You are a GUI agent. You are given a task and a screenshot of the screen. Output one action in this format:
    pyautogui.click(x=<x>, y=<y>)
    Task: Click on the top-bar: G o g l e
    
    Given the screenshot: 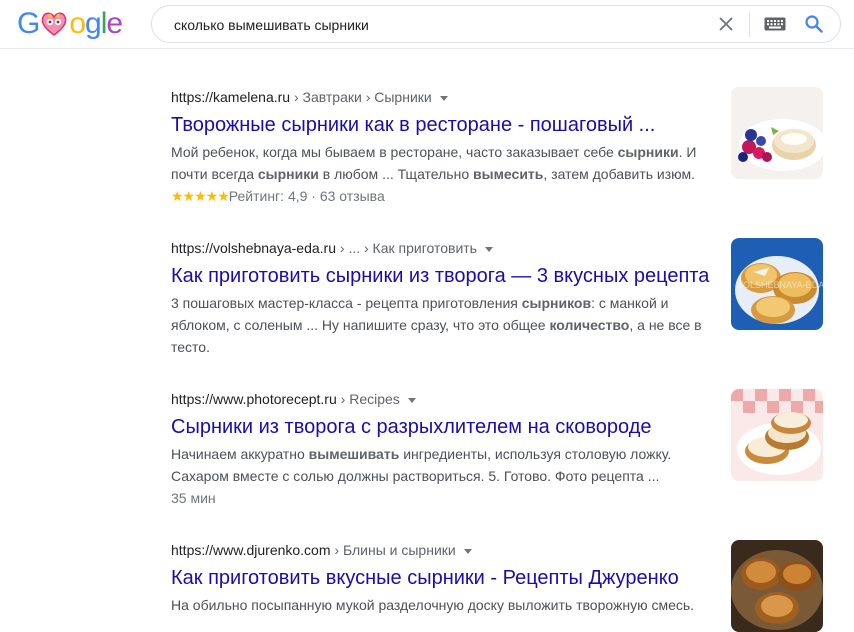 What is the action you would take?
    pyautogui.click(x=427, y=24)
    